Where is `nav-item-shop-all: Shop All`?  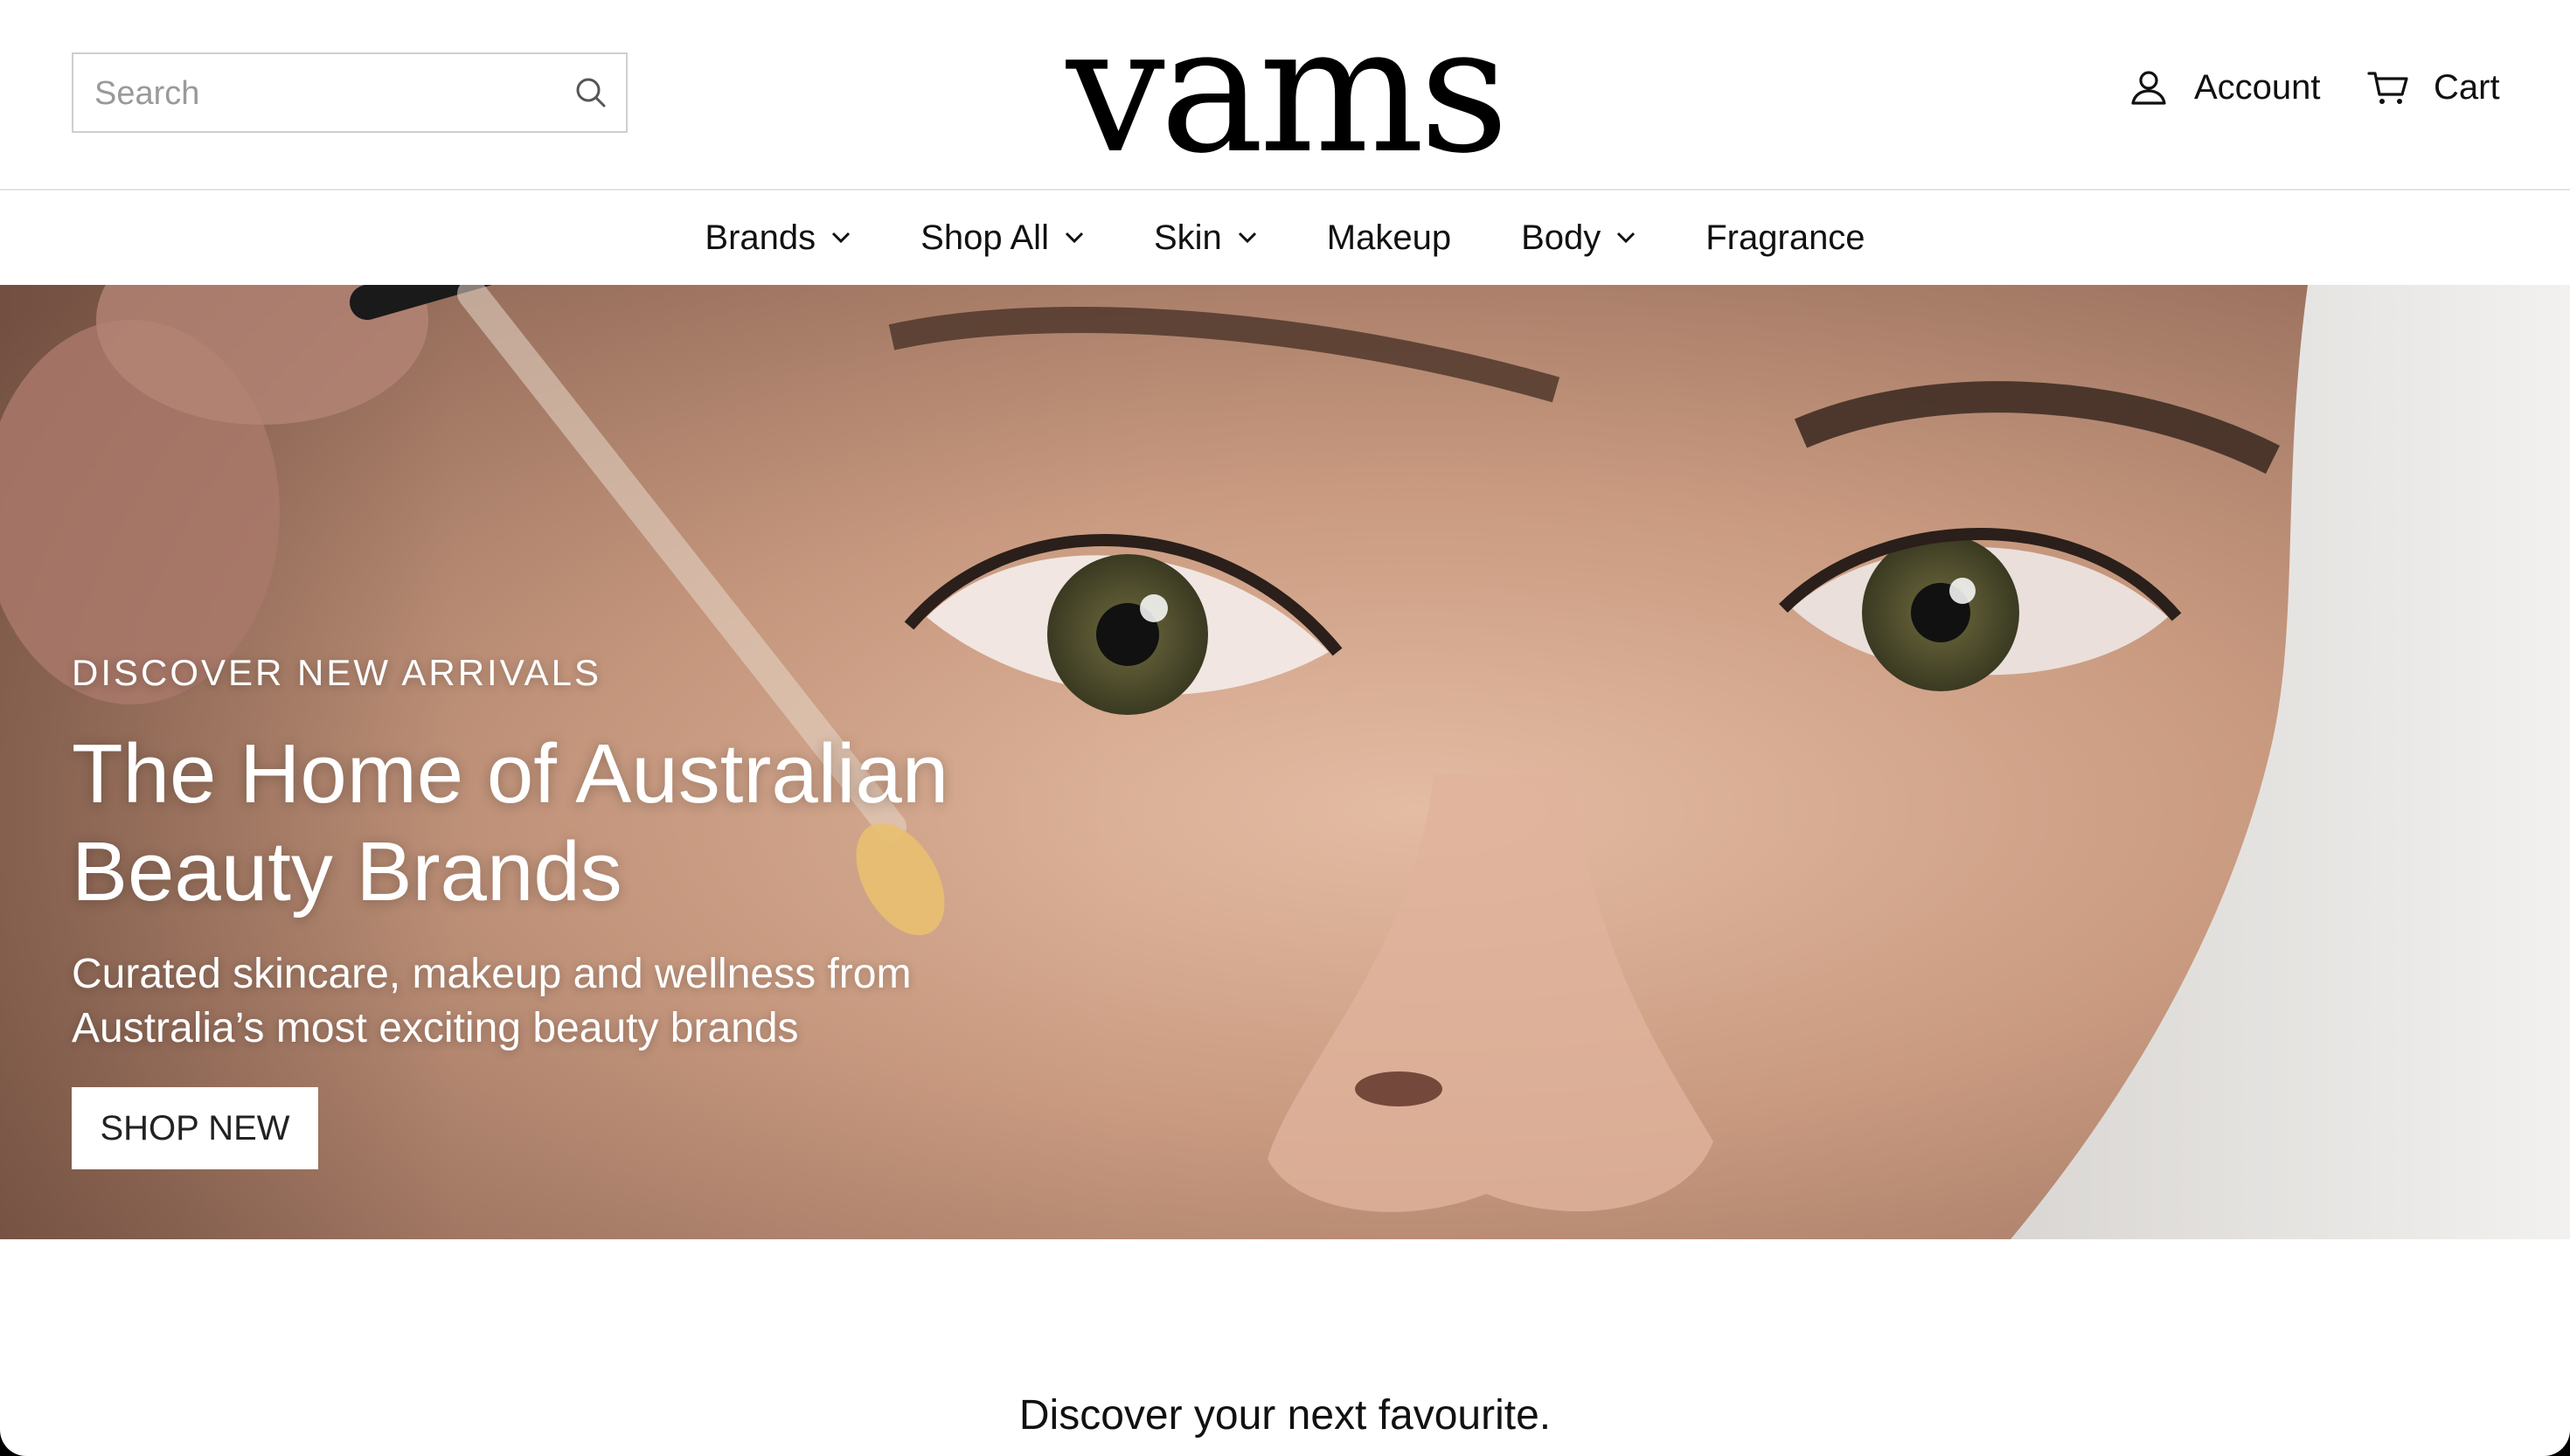 nav-item-shop-all: Shop All is located at coordinates (1002, 238).